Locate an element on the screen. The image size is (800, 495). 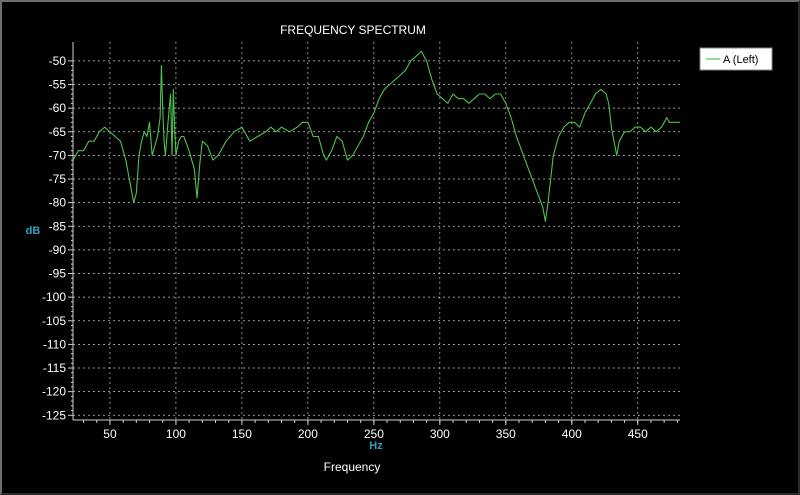
x-tick-label: 350 is located at coordinates (506, 434).